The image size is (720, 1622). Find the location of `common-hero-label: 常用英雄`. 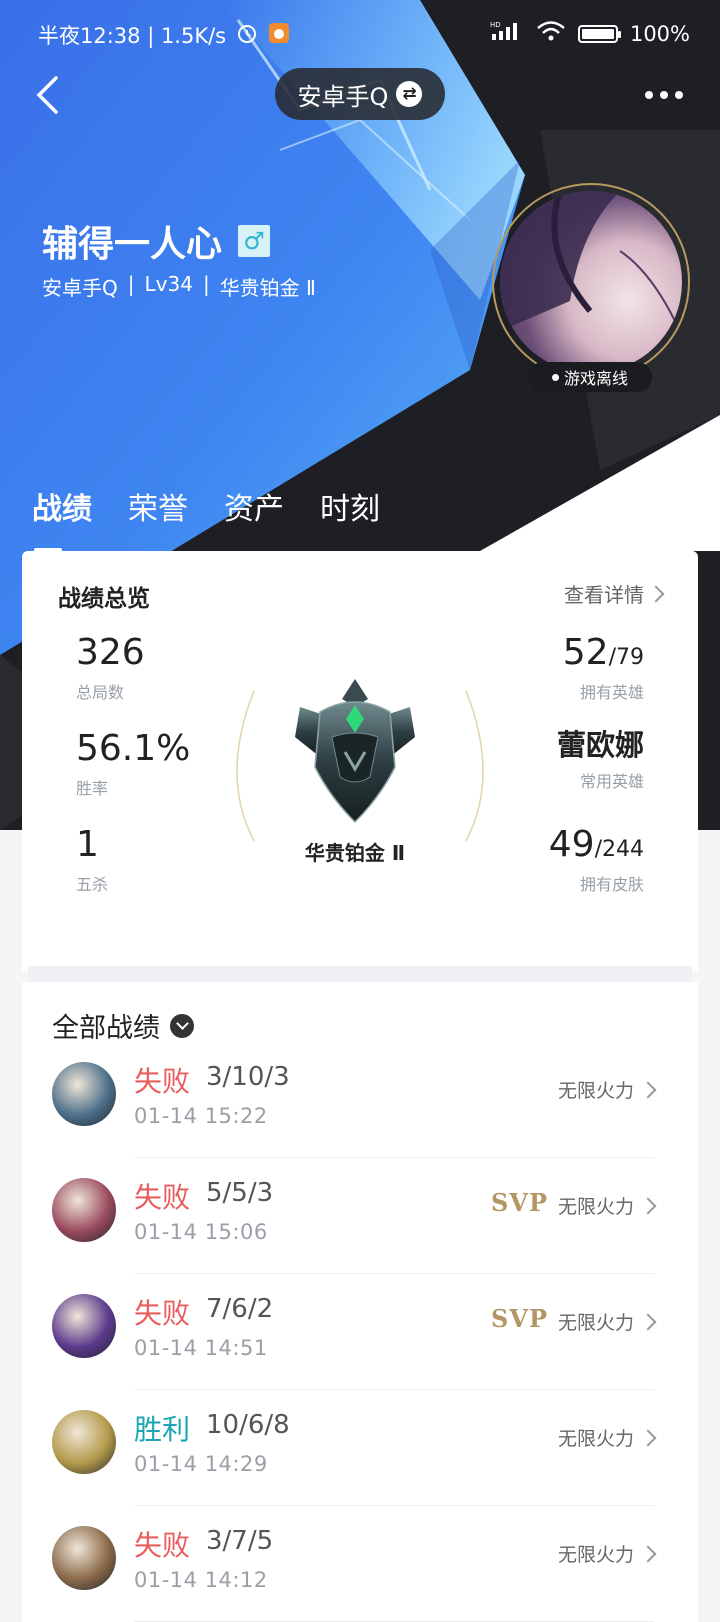

common-hero-label: 常用英雄 is located at coordinates (611, 781).